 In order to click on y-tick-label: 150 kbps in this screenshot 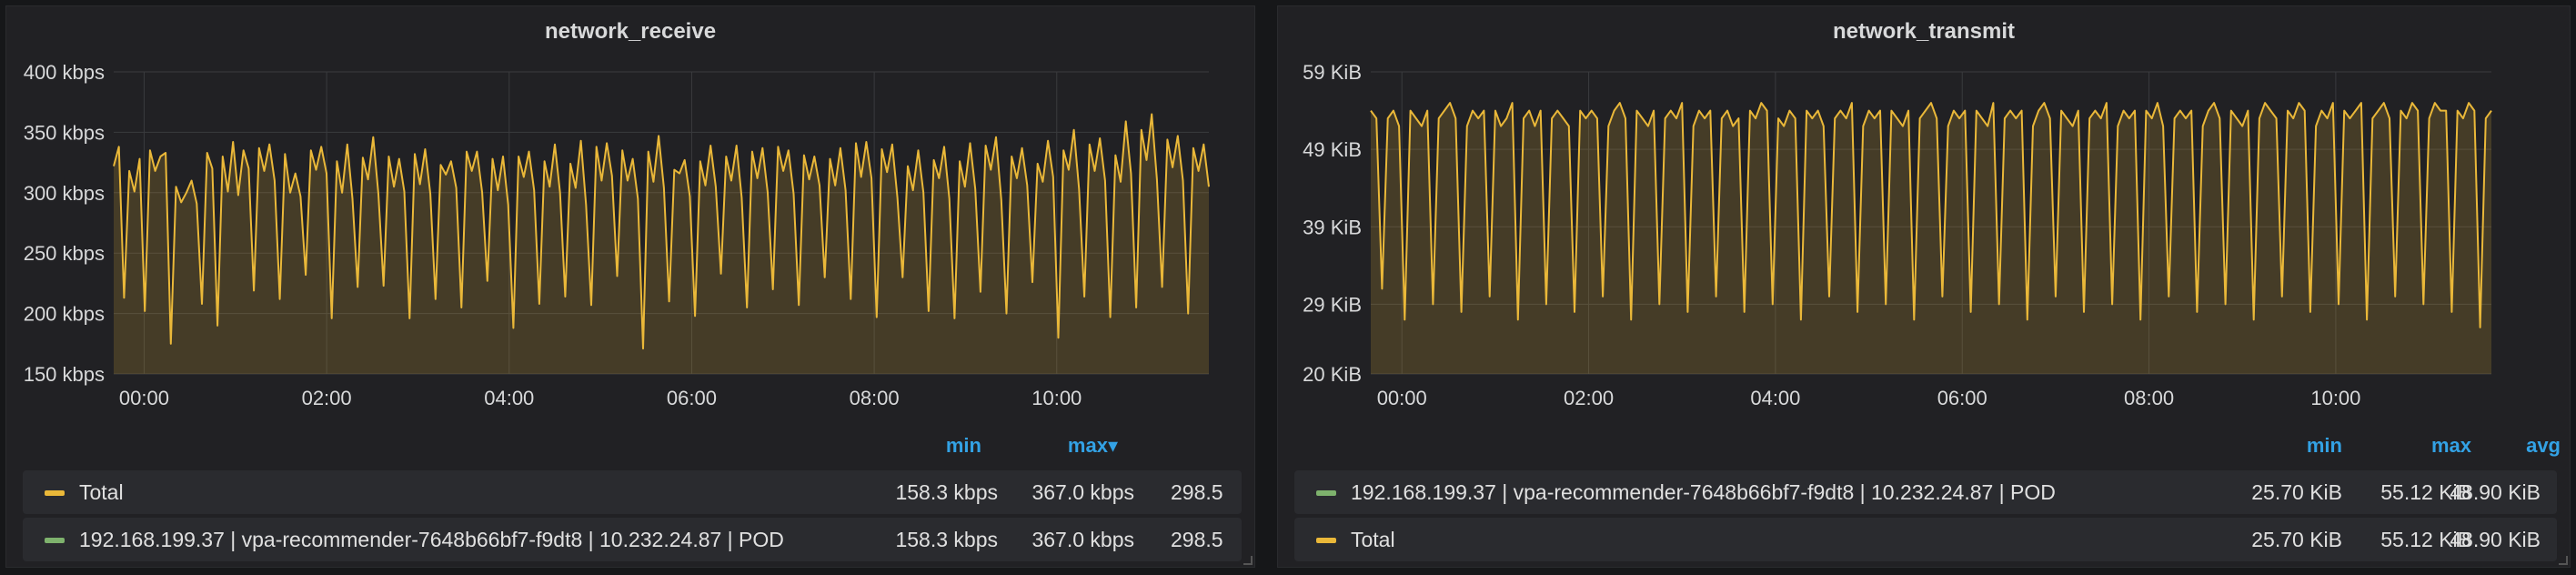, I will do `click(64, 374)`.